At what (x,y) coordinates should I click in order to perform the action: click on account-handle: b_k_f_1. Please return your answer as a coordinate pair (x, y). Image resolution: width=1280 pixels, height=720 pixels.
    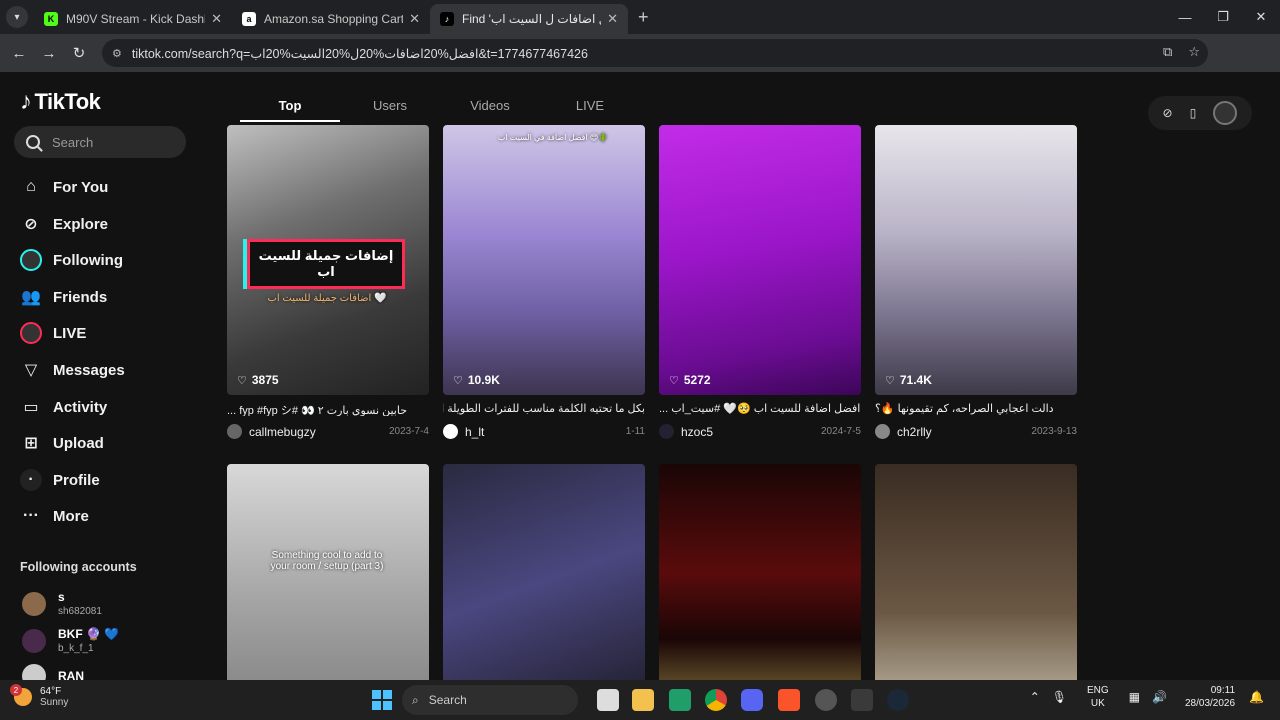
    Looking at the image, I should click on (76, 648).